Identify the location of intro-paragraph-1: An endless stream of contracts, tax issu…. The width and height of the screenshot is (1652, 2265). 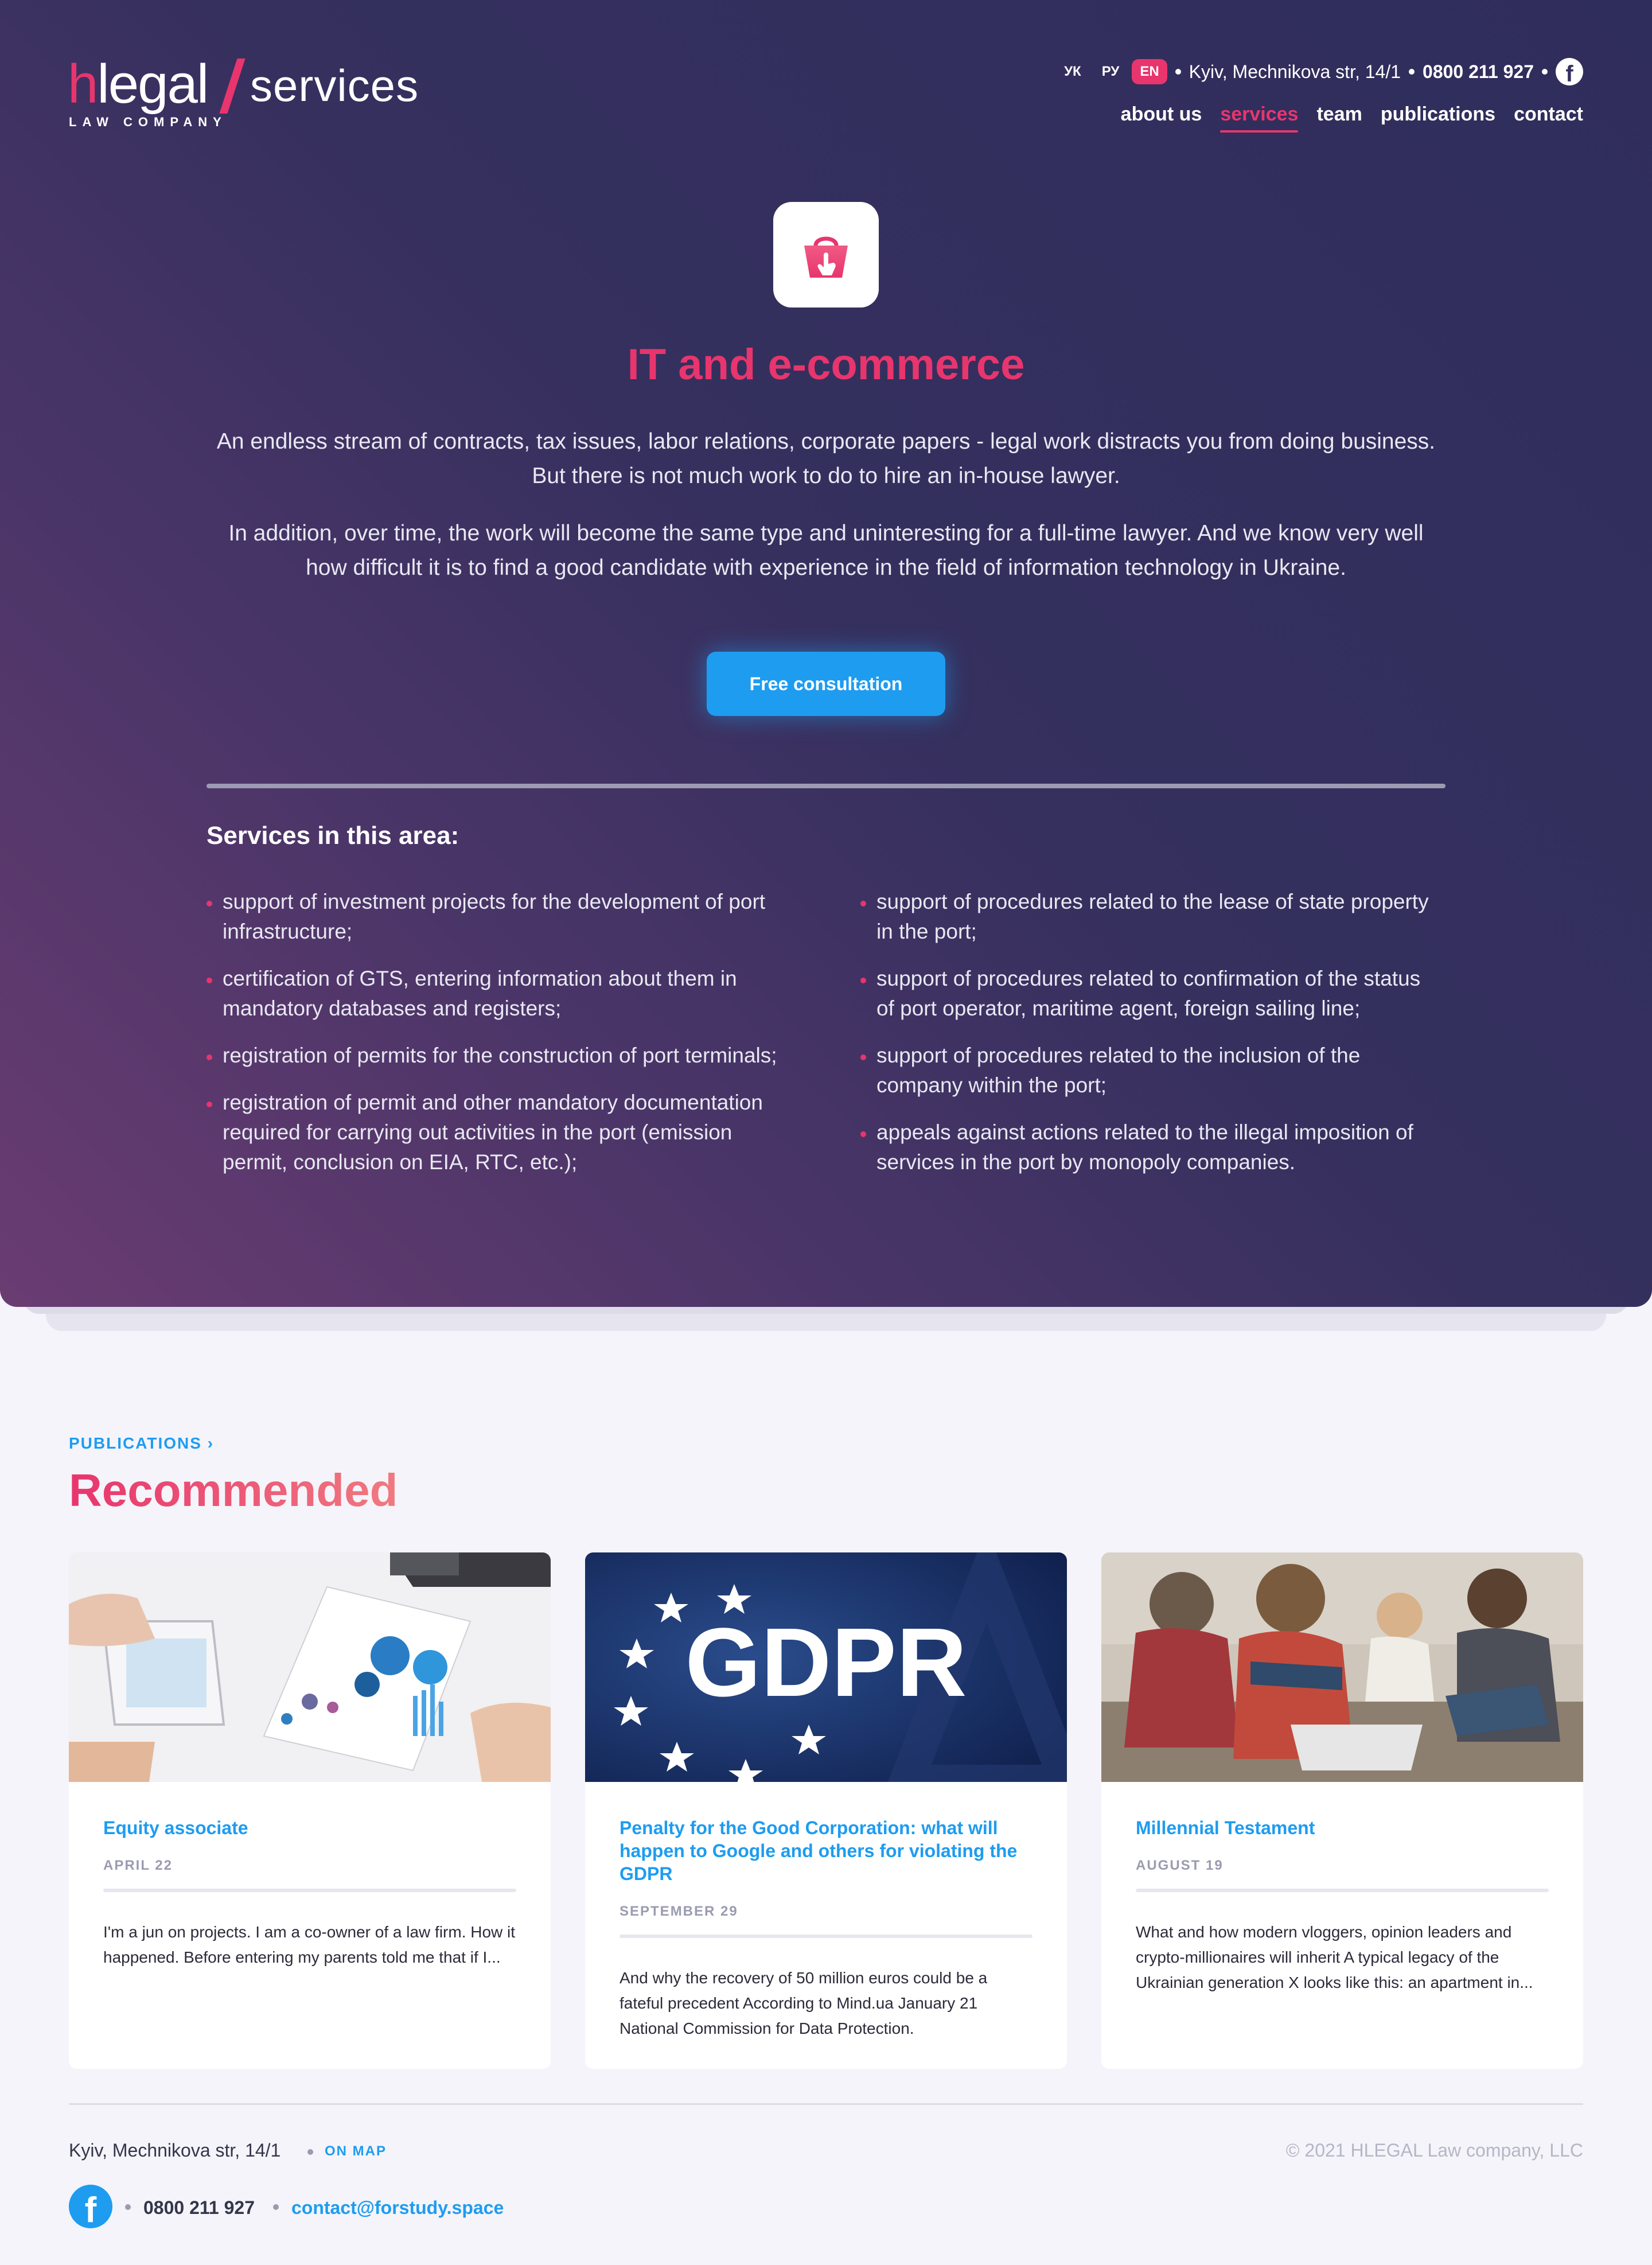
(826, 458).